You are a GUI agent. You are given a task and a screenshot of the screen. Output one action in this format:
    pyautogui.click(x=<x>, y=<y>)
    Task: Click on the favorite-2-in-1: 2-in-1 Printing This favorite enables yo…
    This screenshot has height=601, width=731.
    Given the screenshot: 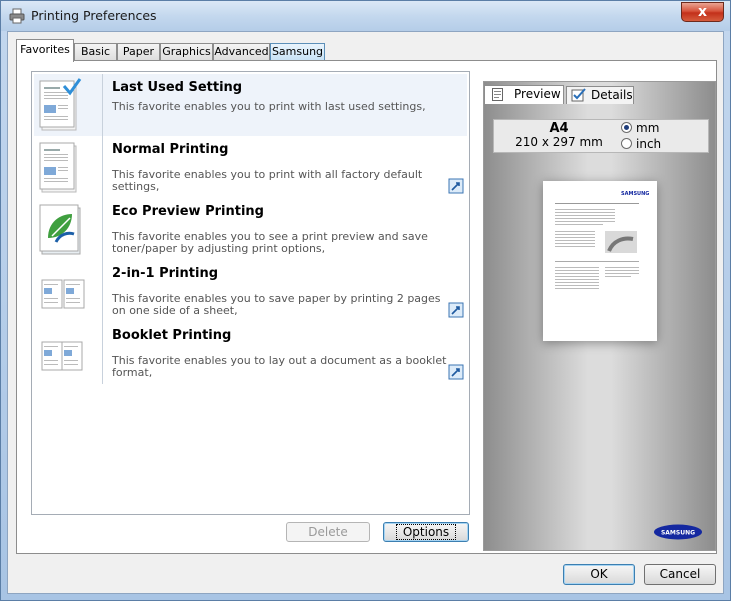 What is the action you would take?
    pyautogui.click(x=250, y=291)
    